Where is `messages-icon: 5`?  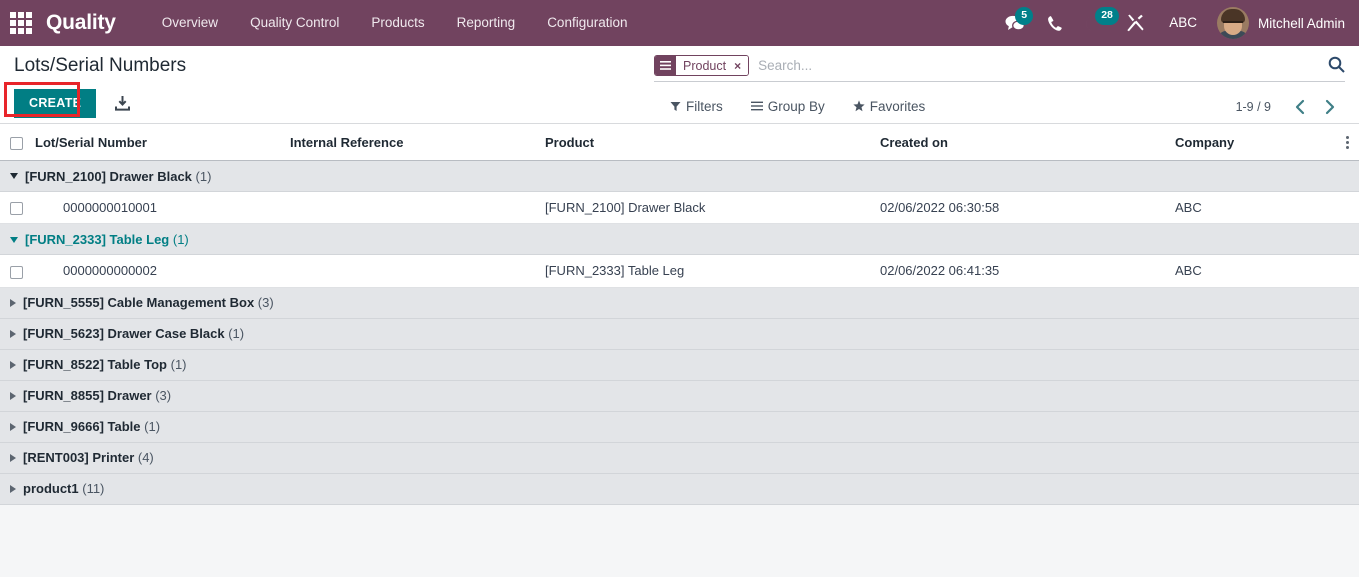
messages-icon: 5 is located at coordinates (1015, 23).